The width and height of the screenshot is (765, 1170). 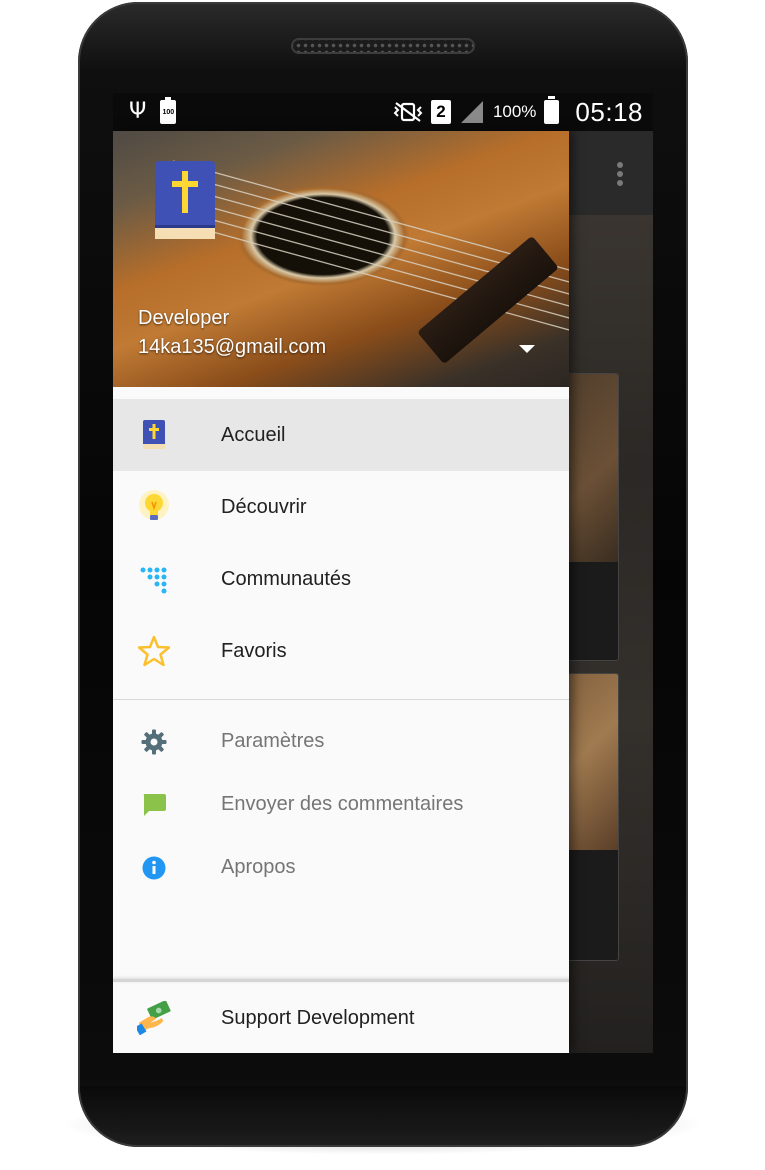 I want to click on signal-strength-icon, so click(x=471, y=112).